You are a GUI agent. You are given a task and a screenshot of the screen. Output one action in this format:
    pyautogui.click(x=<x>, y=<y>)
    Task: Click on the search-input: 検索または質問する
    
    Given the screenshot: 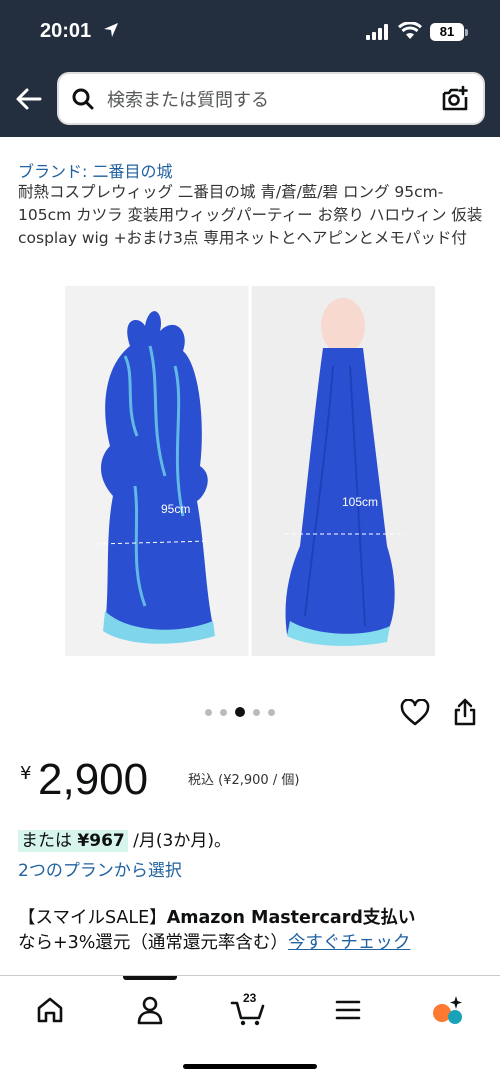 What is the action you would take?
    pyautogui.click(x=188, y=99)
    